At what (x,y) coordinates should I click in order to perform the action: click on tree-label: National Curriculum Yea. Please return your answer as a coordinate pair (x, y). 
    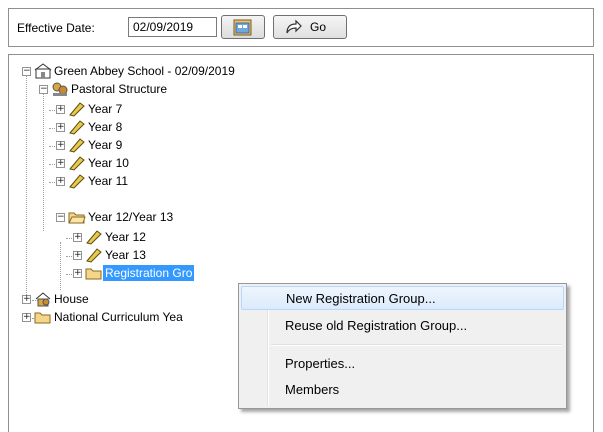
    Looking at the image, I should click on (118, 317).